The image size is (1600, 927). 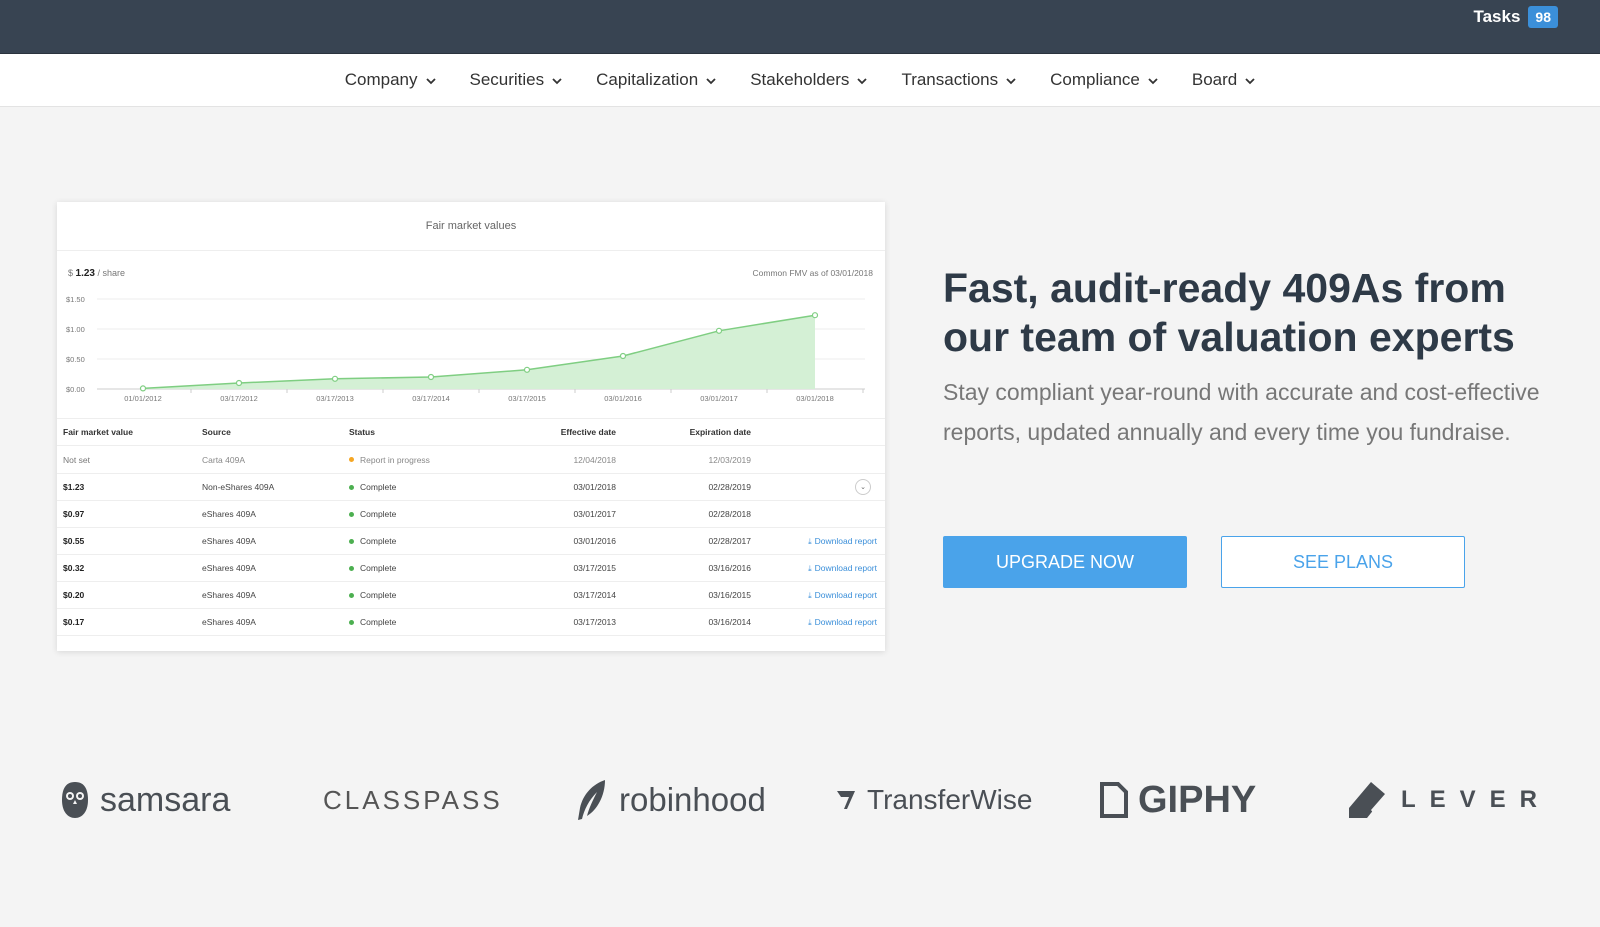 I want to click on page-icon, so click(x=1114, y=800).